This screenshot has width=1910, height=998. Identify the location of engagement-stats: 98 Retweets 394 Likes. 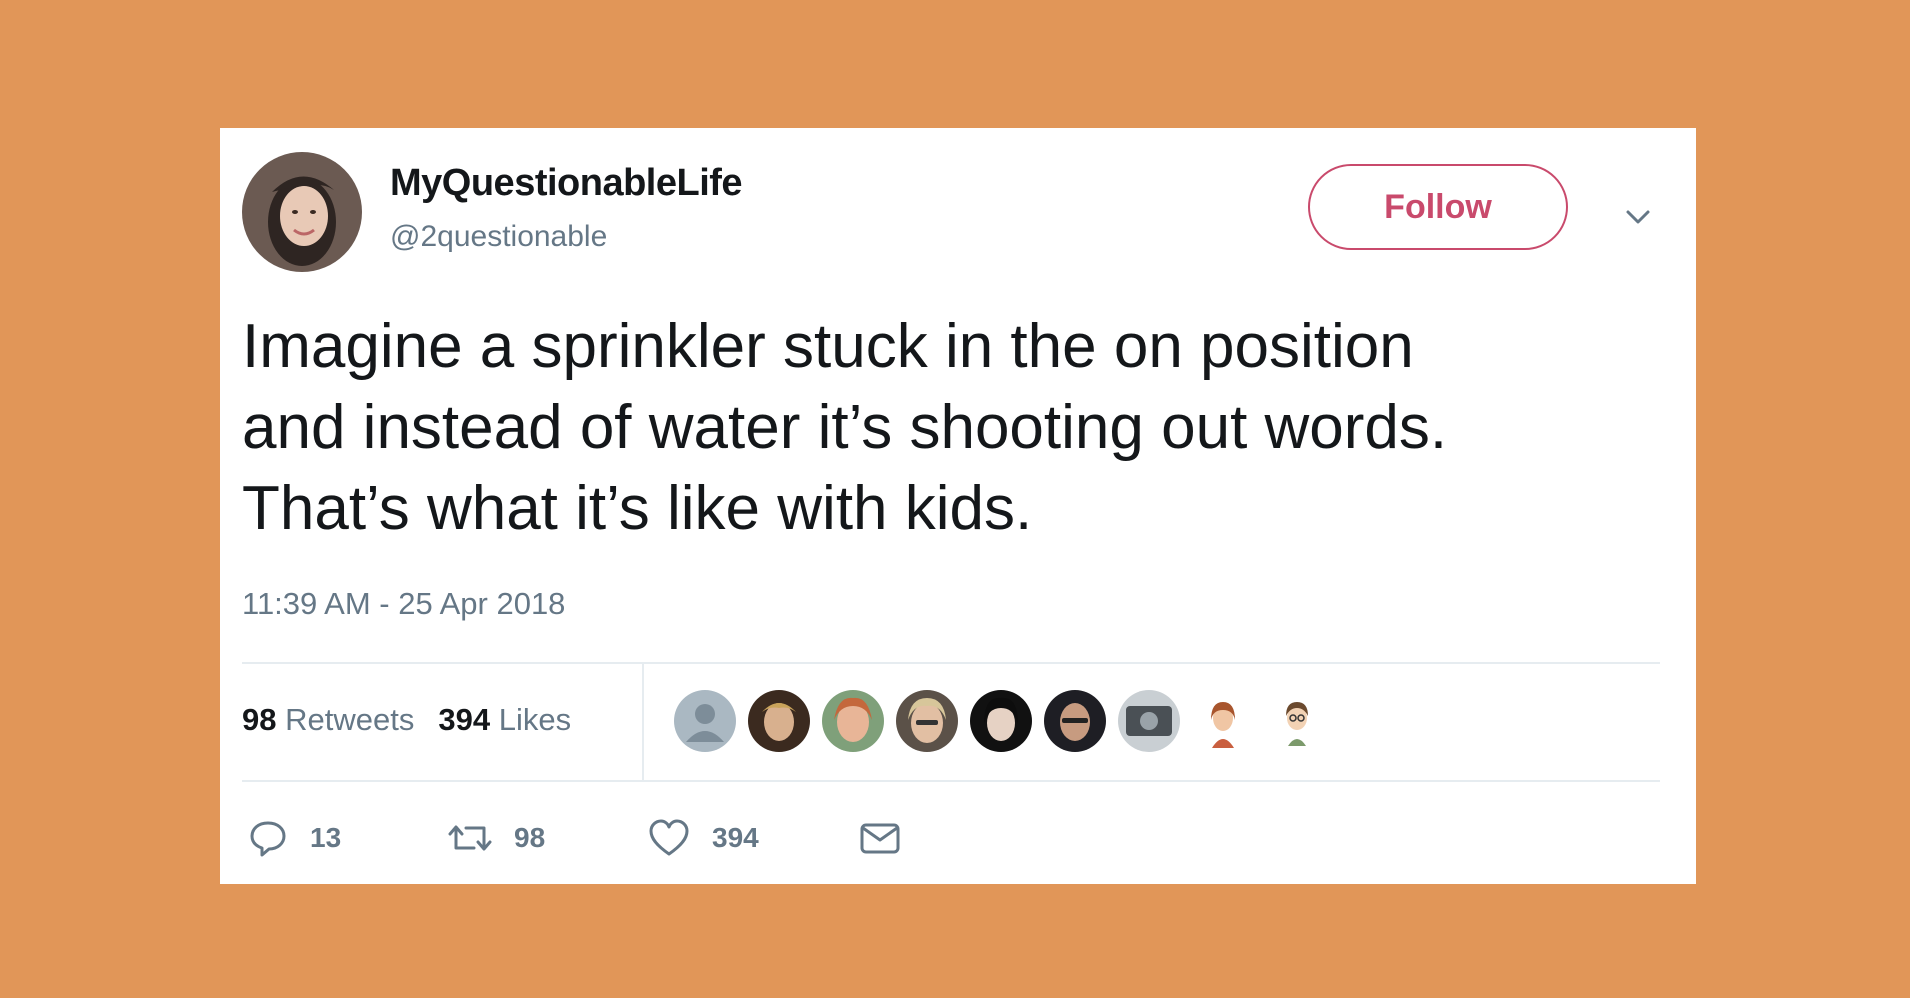
(406, 720).